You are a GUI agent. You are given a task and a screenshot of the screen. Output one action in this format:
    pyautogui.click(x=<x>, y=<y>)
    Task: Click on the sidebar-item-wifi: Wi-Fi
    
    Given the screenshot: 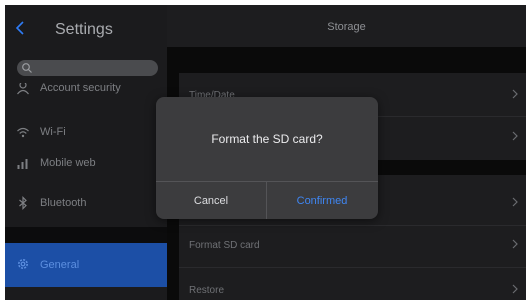 What is the action you would take?
    pyautogui.click(x=86, y=132)
    